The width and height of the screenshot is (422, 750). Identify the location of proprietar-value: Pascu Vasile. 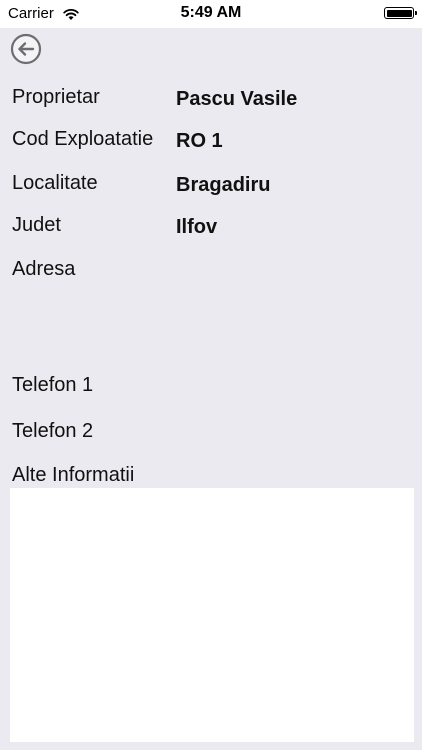
(237, 99).